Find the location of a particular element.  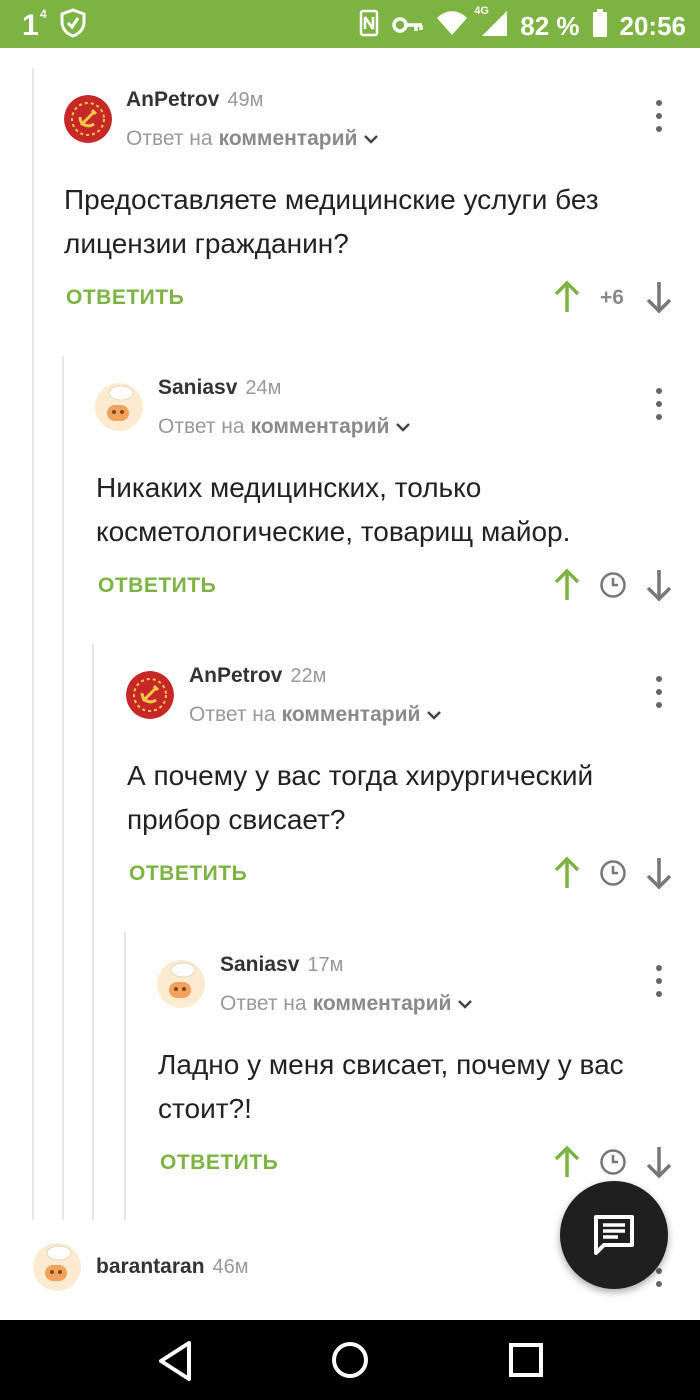

comment-author: Saniasv 17м is located at coordinates (281, 965).